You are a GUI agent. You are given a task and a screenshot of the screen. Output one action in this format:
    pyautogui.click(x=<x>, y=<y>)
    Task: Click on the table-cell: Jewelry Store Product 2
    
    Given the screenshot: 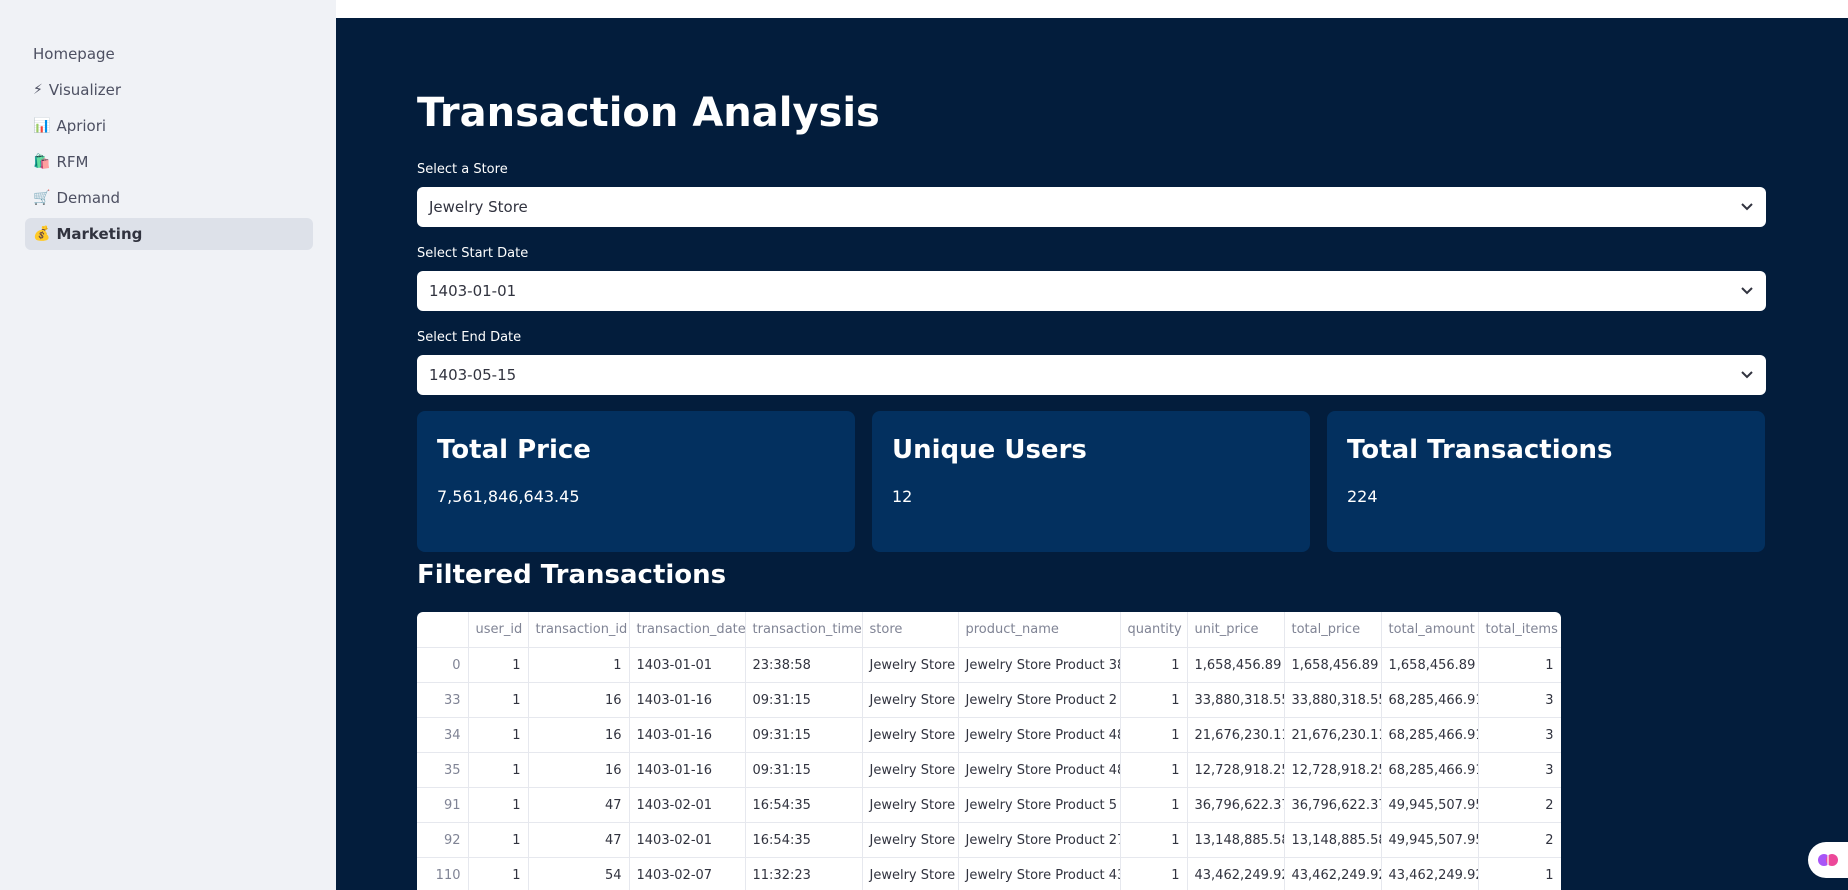 What is the action you would take?
    pyautogui.click(x=1039, y=700)
    